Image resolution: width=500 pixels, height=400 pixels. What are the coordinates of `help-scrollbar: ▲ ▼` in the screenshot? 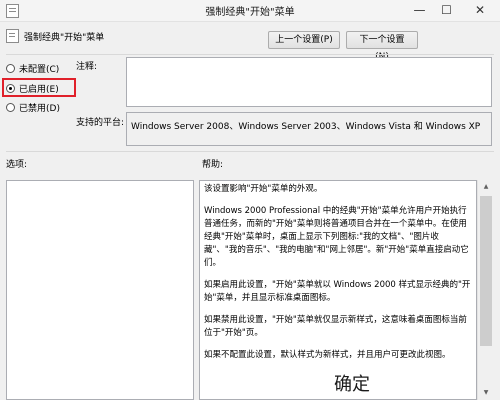 It's located at (485, 290).